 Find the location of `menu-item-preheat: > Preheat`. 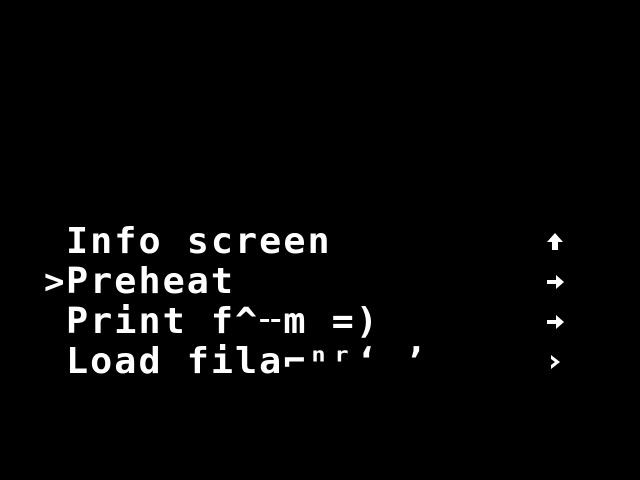

menu-item-preheat: > Preheat is located at coordinates (314, 282).